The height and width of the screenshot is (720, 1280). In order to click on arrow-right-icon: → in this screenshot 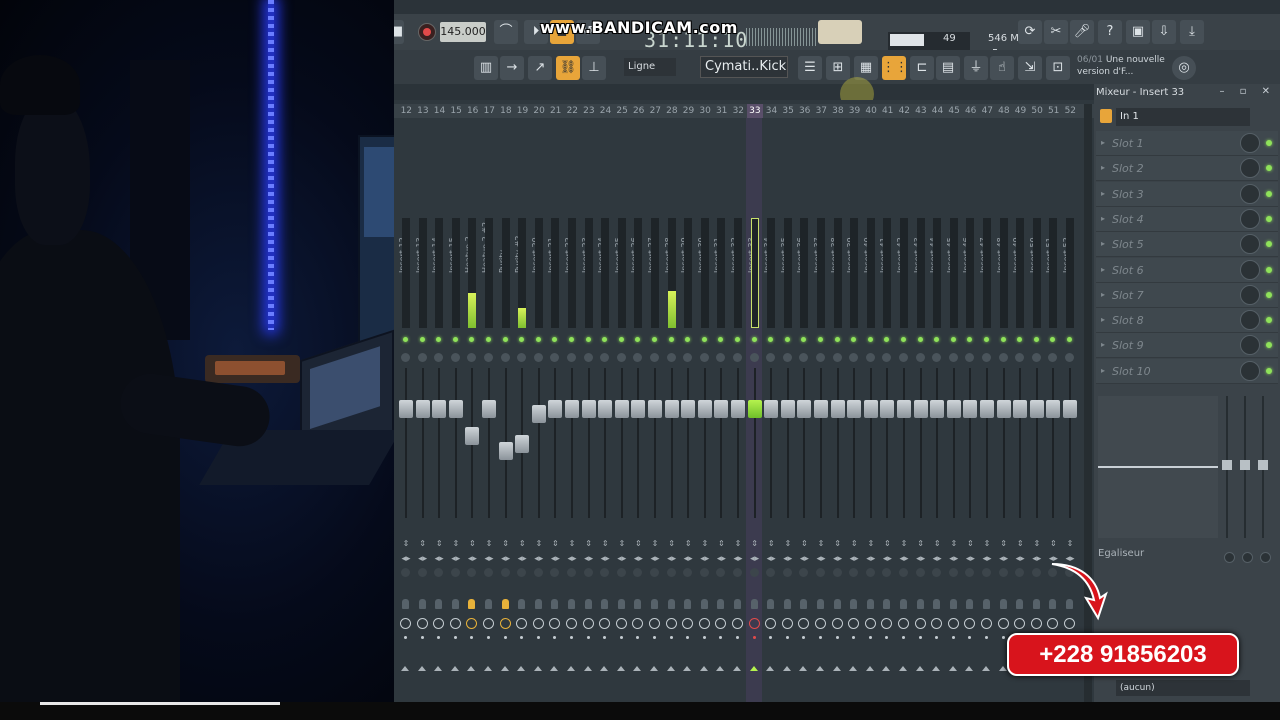, I will do `click(512, 68)`.